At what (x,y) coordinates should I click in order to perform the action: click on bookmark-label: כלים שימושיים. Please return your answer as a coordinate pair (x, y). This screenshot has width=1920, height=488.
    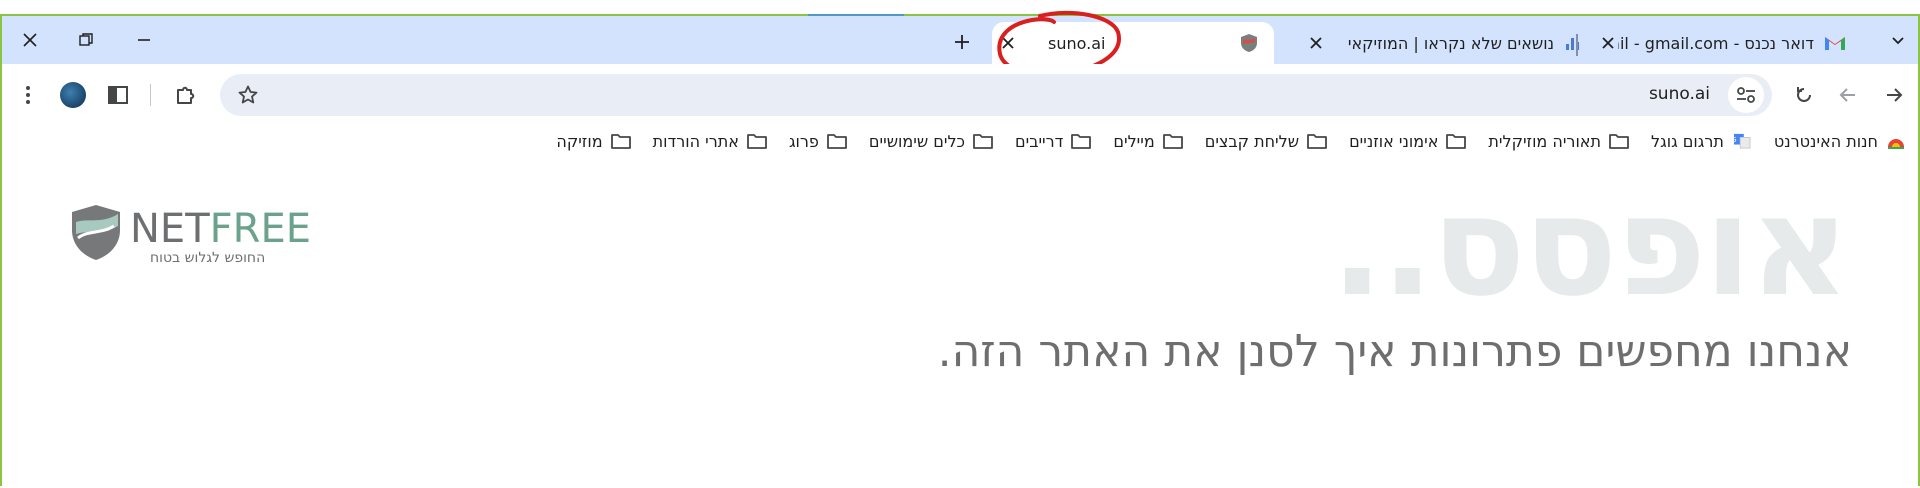
    Looking at the image, I should click on (917, 141).